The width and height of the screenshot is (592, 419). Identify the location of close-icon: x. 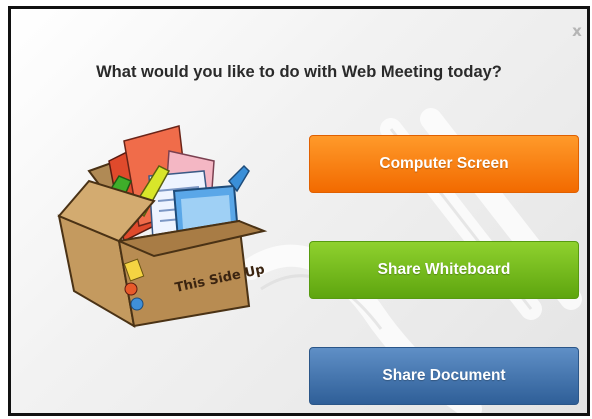
(577, 31).